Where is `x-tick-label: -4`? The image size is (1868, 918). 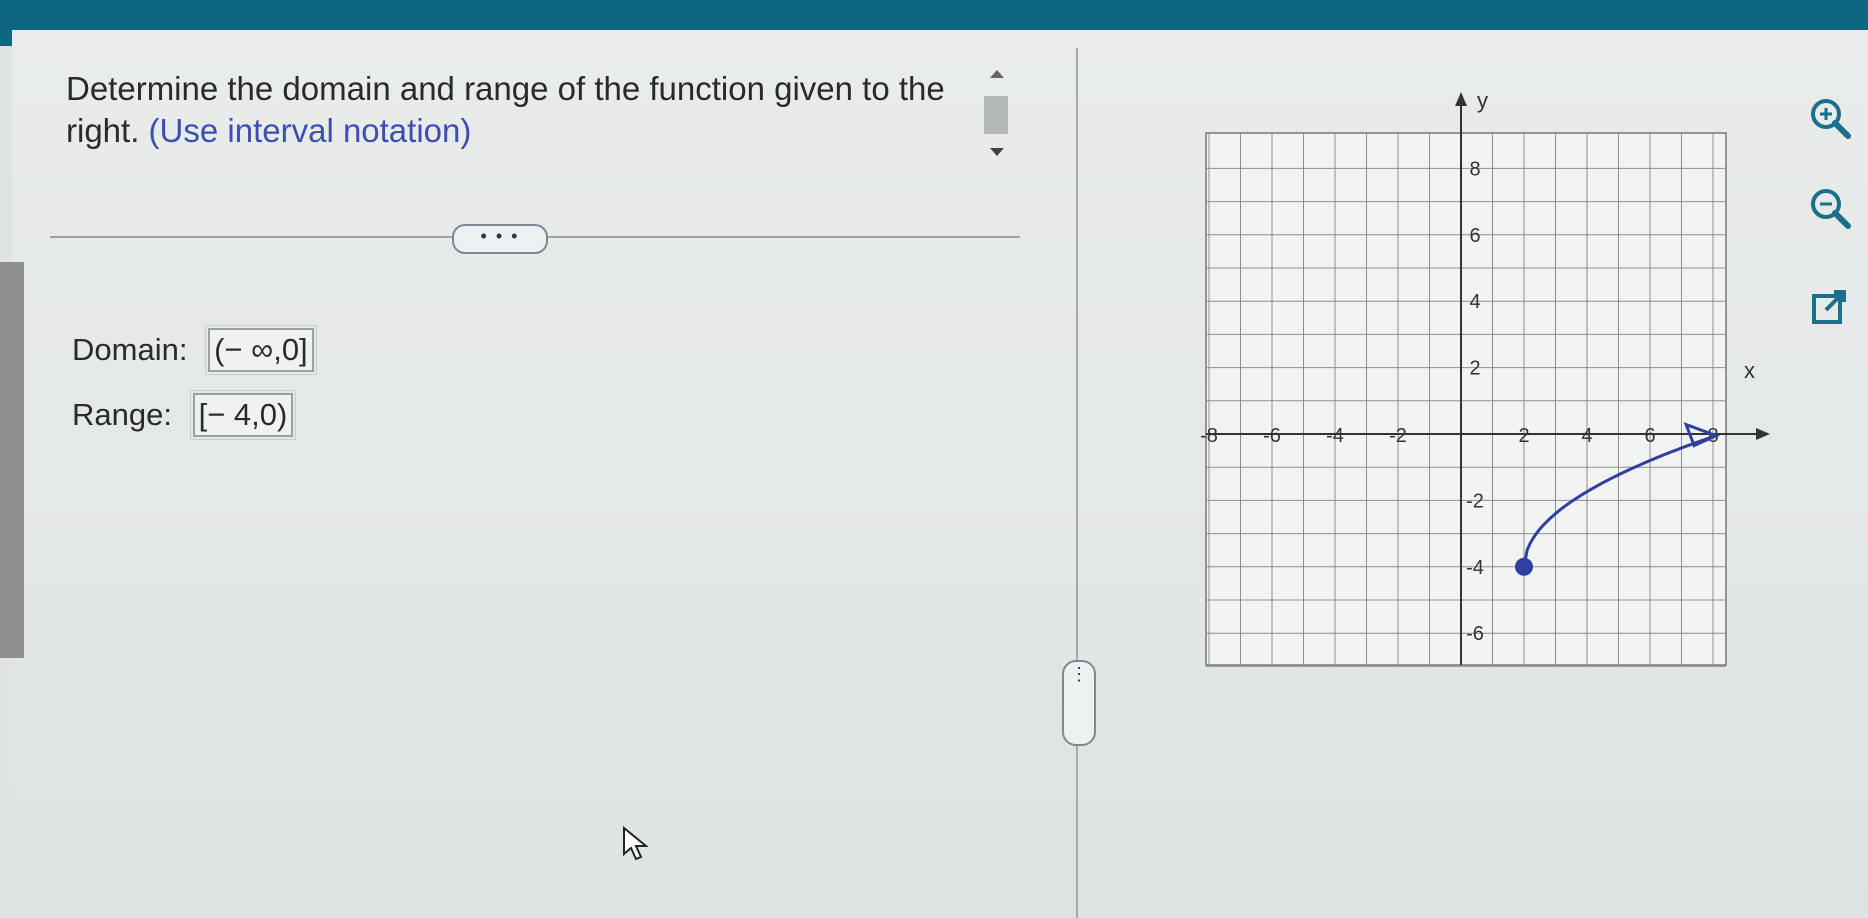 x-tick-label: -4 is located at coordinates (1335, 436).